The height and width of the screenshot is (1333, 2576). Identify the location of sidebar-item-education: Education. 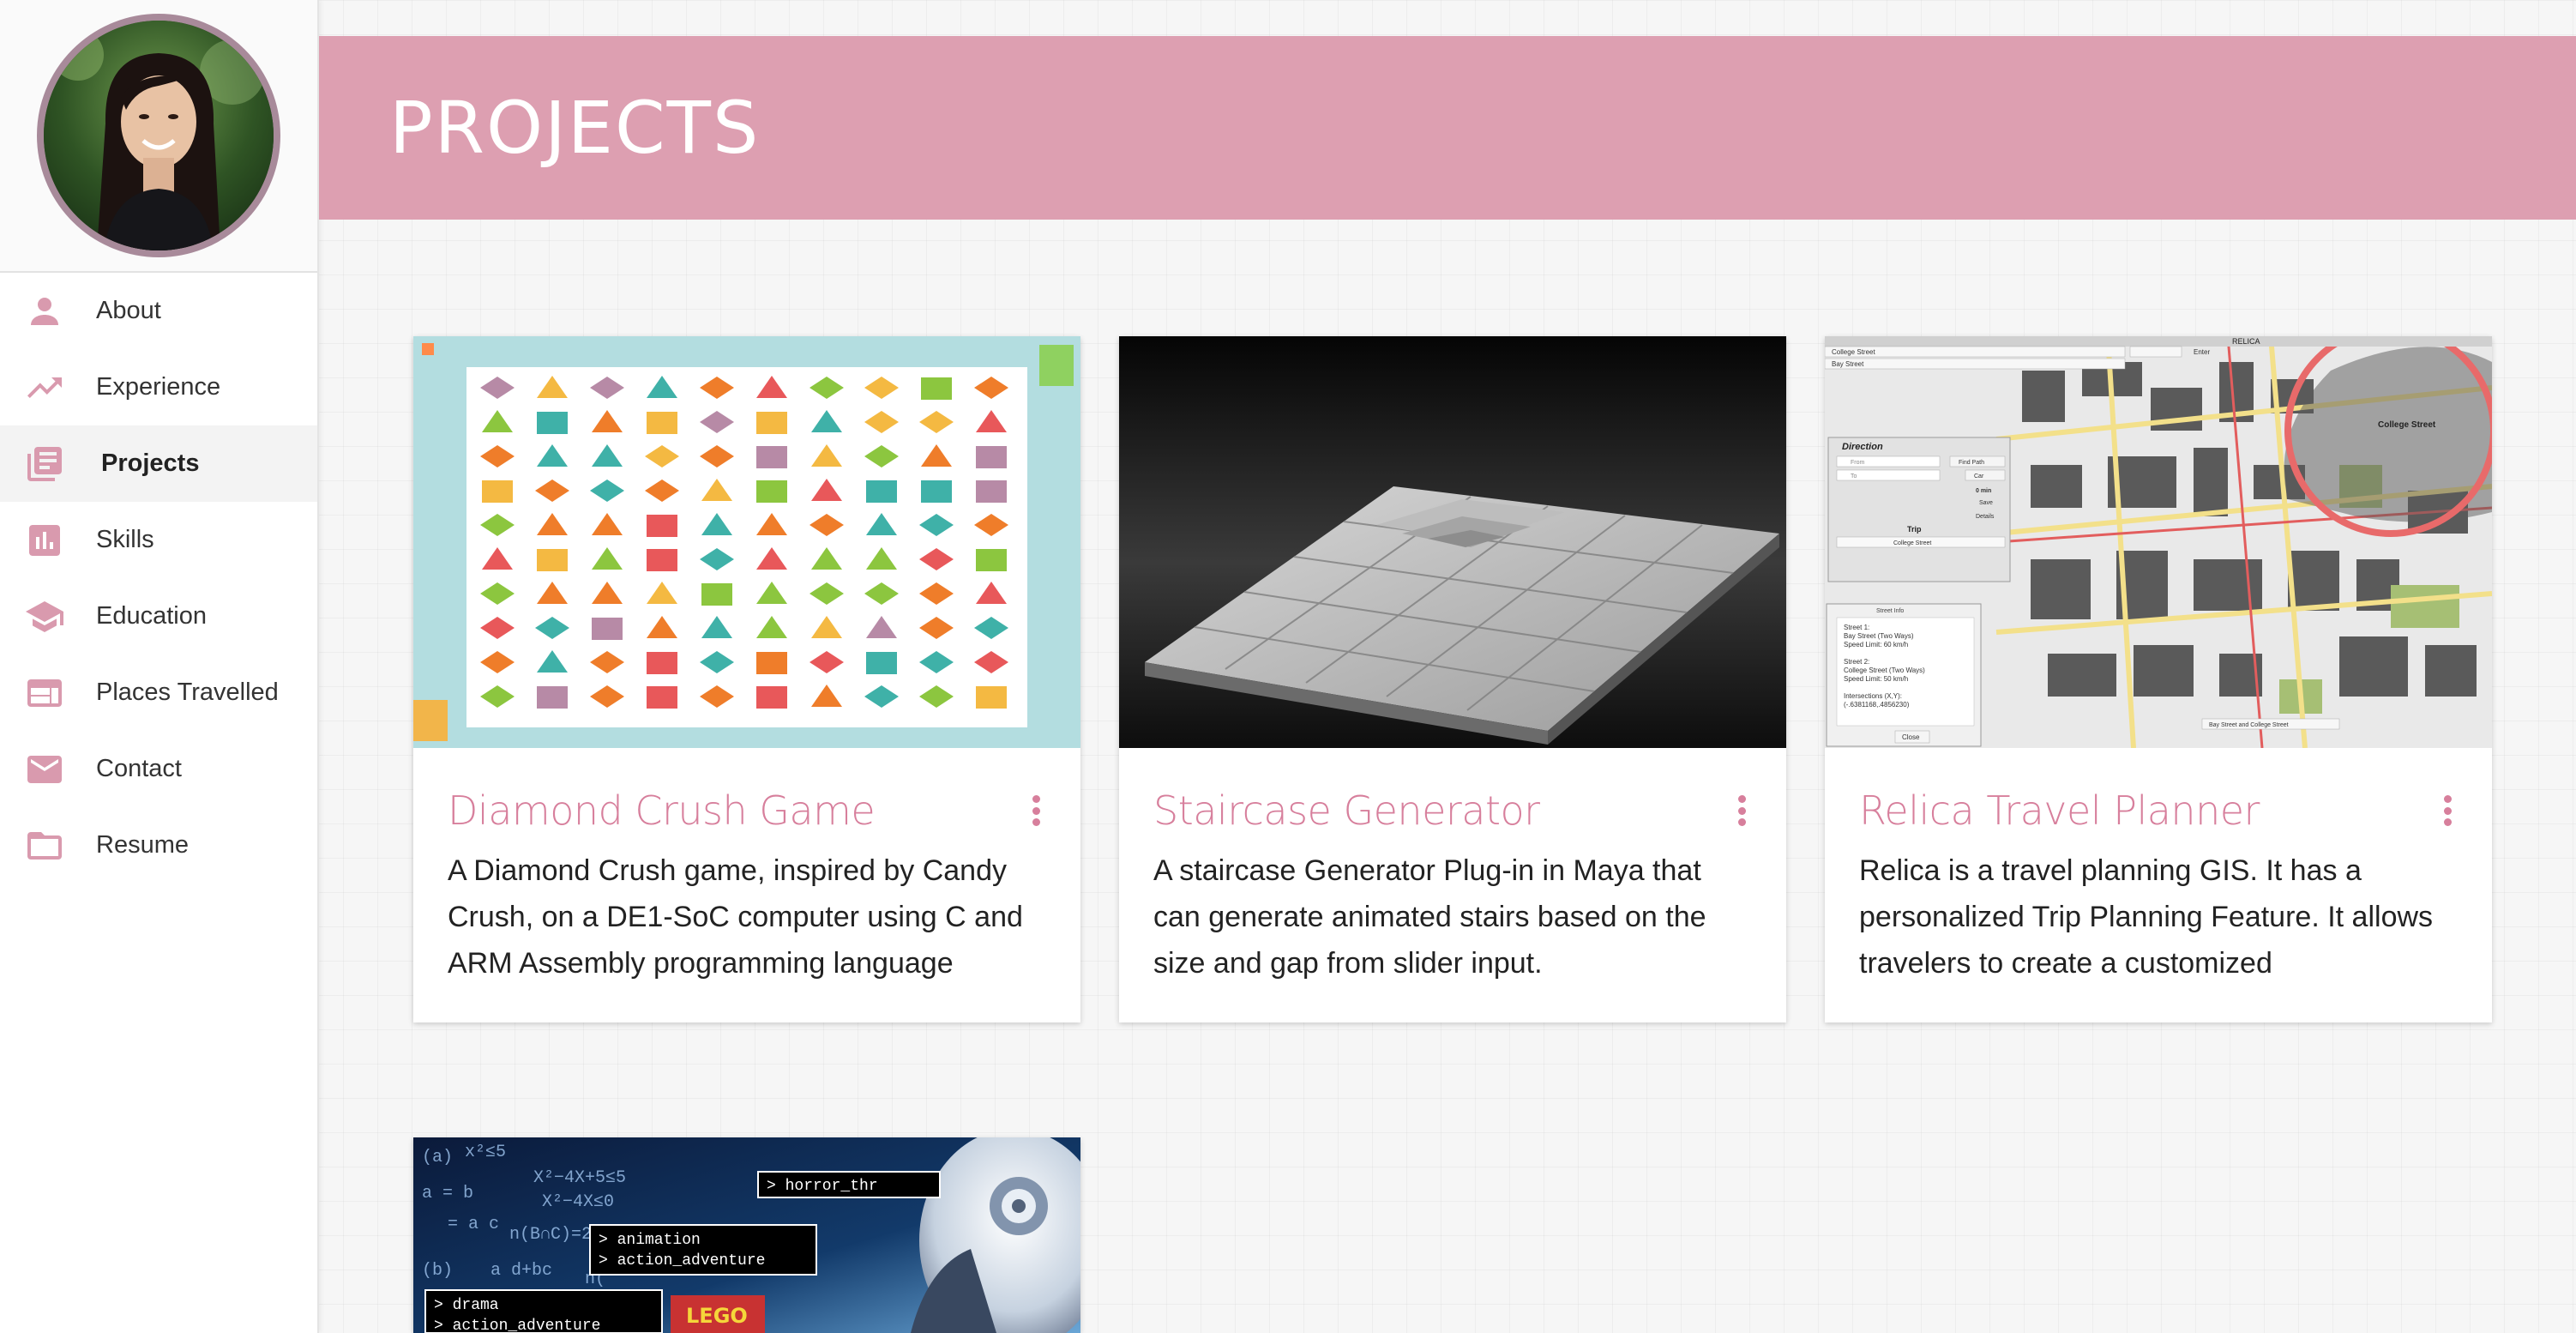
(158, 616).